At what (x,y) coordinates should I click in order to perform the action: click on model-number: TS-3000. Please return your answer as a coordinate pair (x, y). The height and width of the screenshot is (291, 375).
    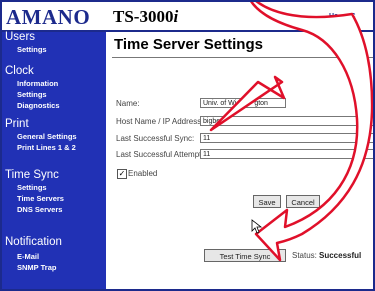
    Looking at the image, I should click on (143, 16).